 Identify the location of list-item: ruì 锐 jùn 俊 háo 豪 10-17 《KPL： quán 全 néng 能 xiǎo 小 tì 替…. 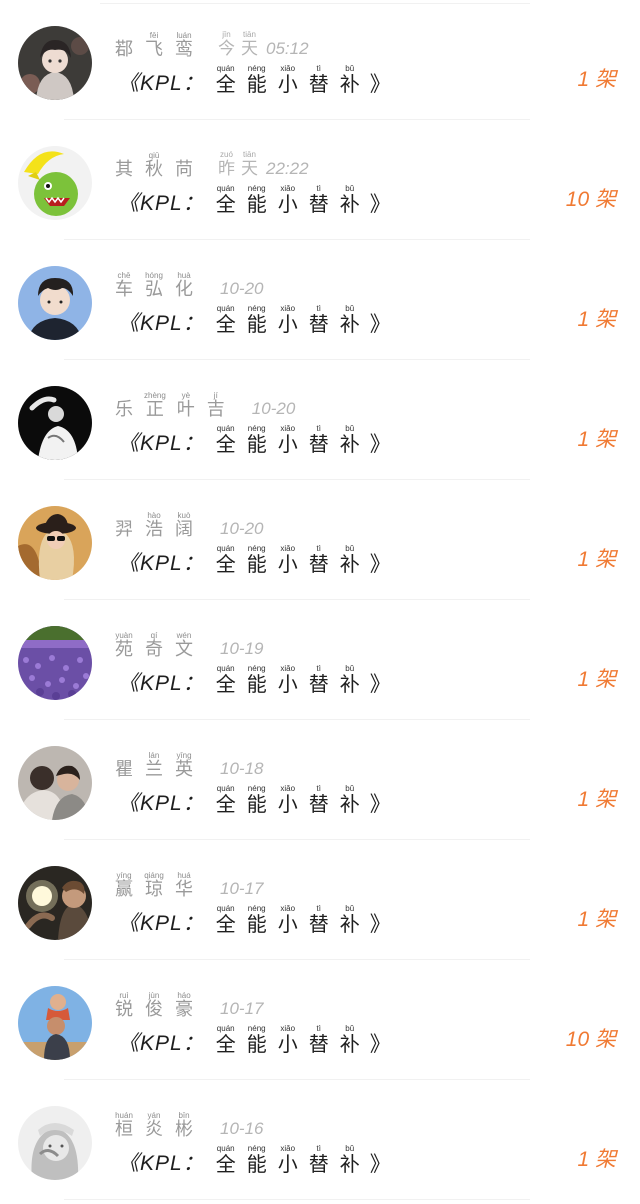
(320, 1020).